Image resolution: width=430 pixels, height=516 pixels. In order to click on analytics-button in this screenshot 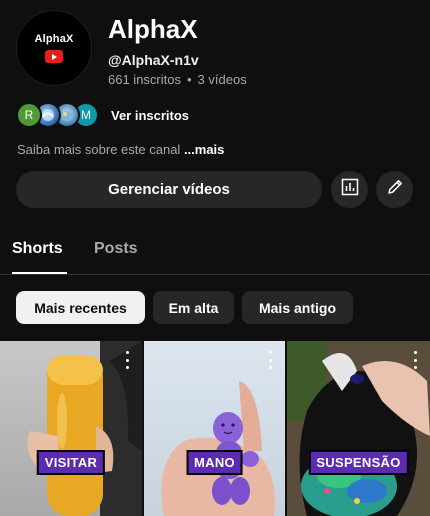, I will do `click(349, 189)`.